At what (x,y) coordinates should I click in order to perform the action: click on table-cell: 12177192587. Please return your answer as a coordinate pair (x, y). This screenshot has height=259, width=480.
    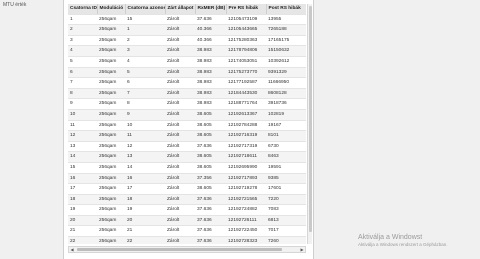
    Looking at the image, I should click on (246, 83).